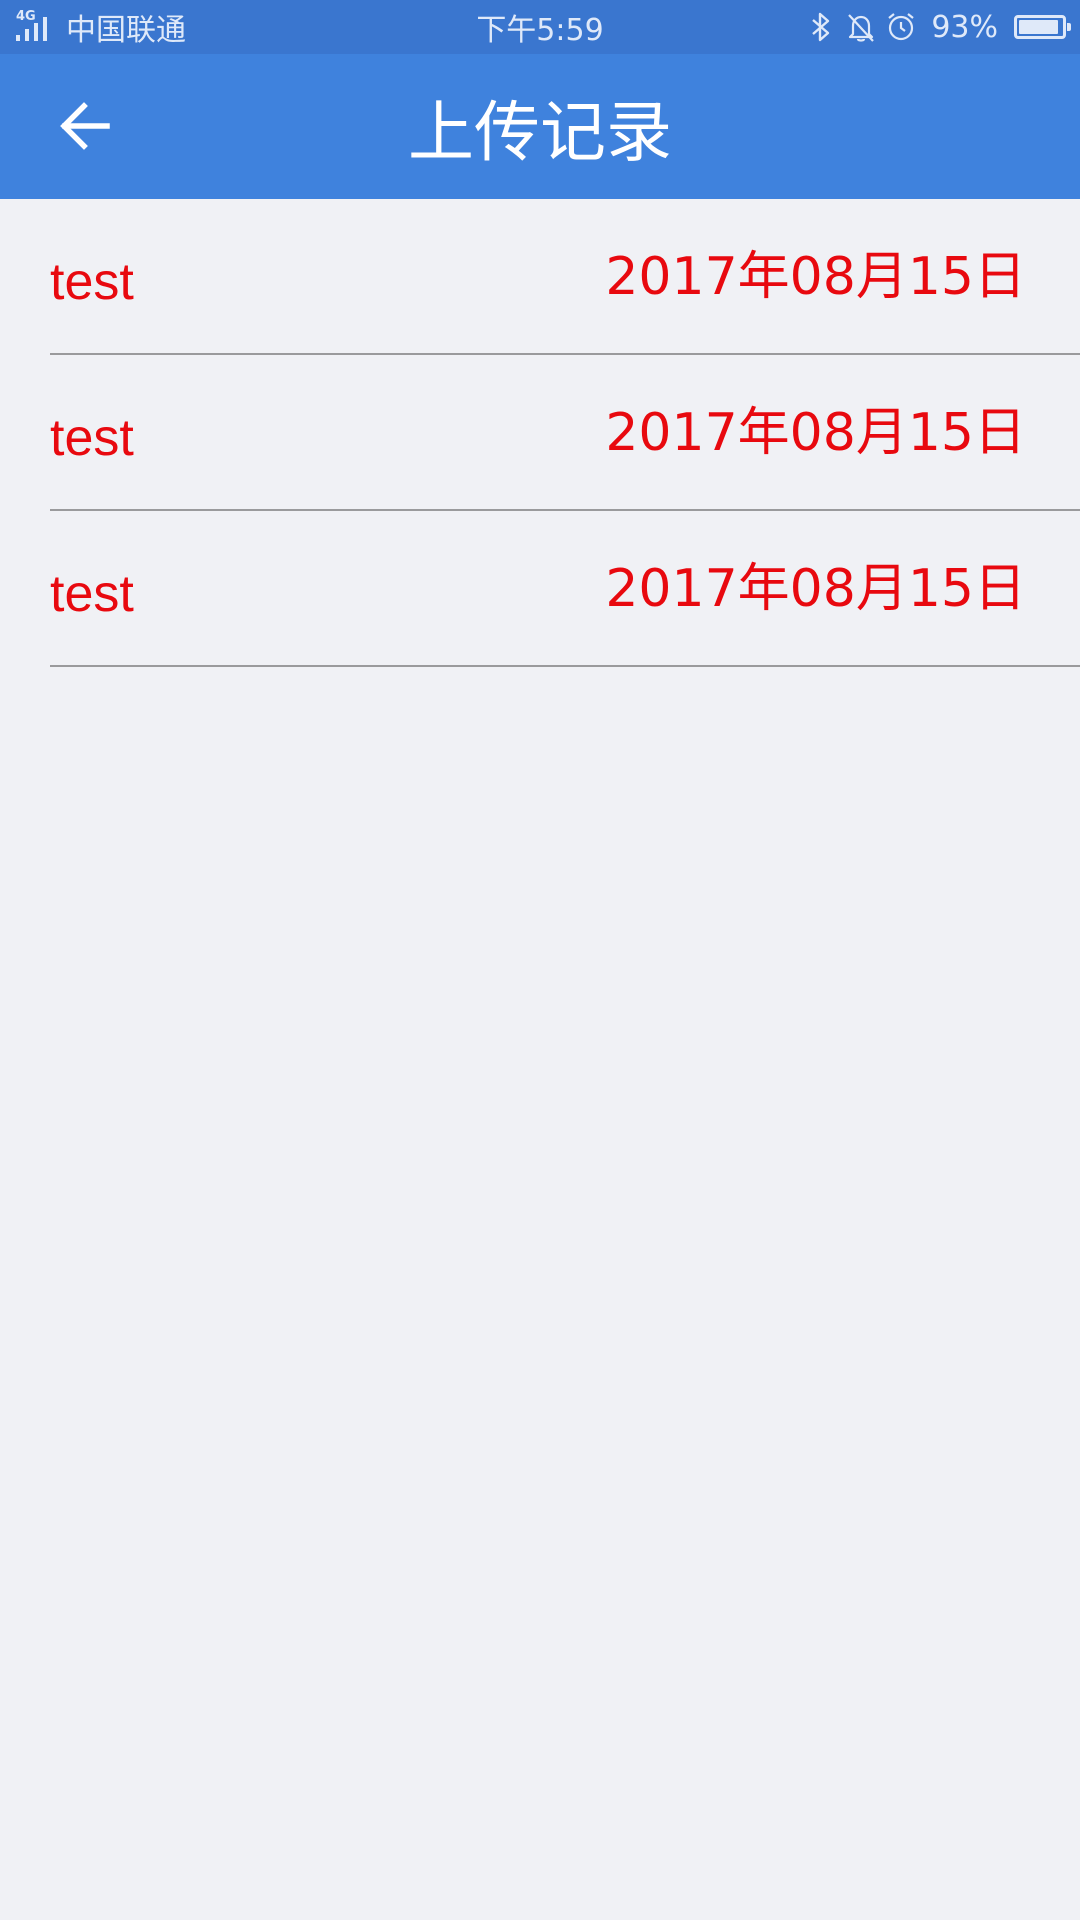  I want to click on battery-icon, so click(1042, 27).